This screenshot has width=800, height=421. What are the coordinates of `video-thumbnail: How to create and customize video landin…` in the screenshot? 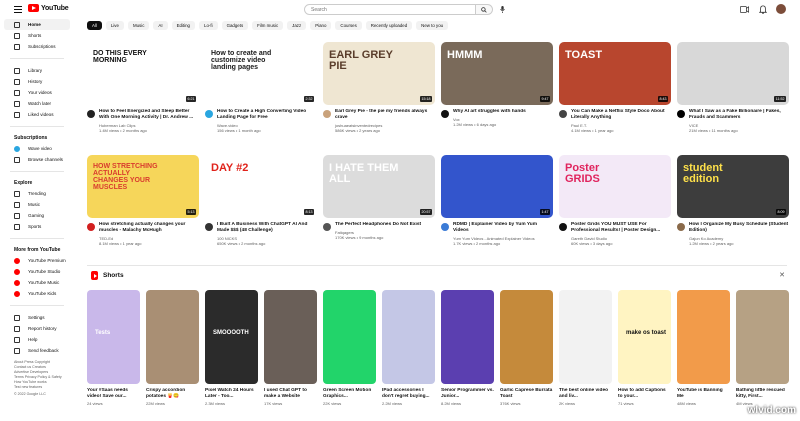 It's located at (261, 73).